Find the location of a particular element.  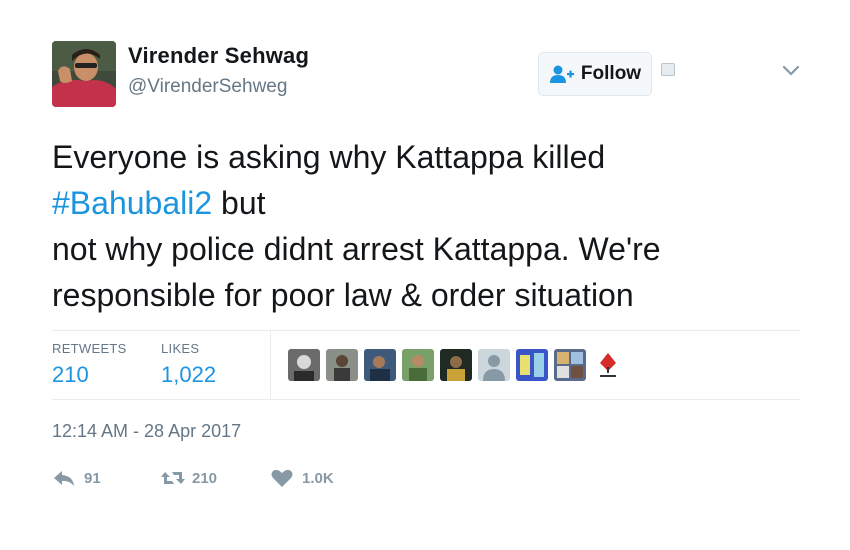

caret-down-icon is located at coordinates (791, 71).